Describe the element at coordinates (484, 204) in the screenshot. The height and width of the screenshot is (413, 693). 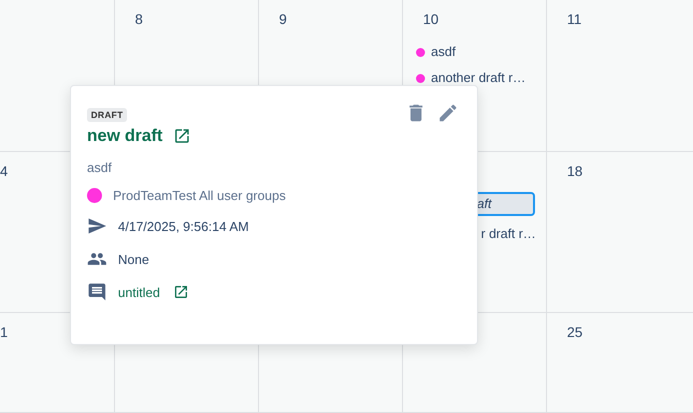
I see `event-title: aft` at that location.